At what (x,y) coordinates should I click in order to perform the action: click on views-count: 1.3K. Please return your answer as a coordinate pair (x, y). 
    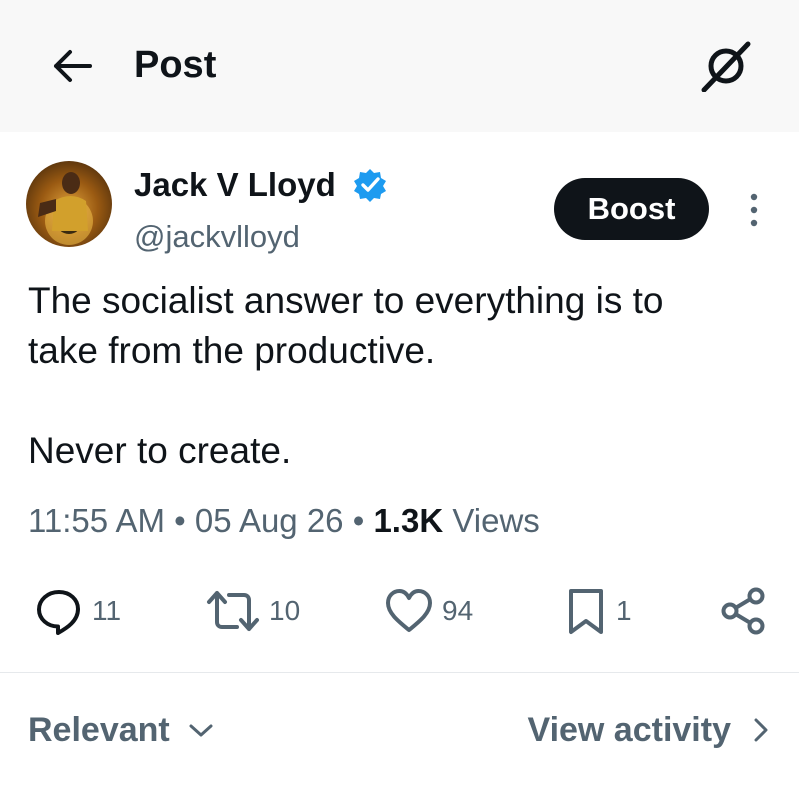
    Looking at the image, I should click on (408, 520).